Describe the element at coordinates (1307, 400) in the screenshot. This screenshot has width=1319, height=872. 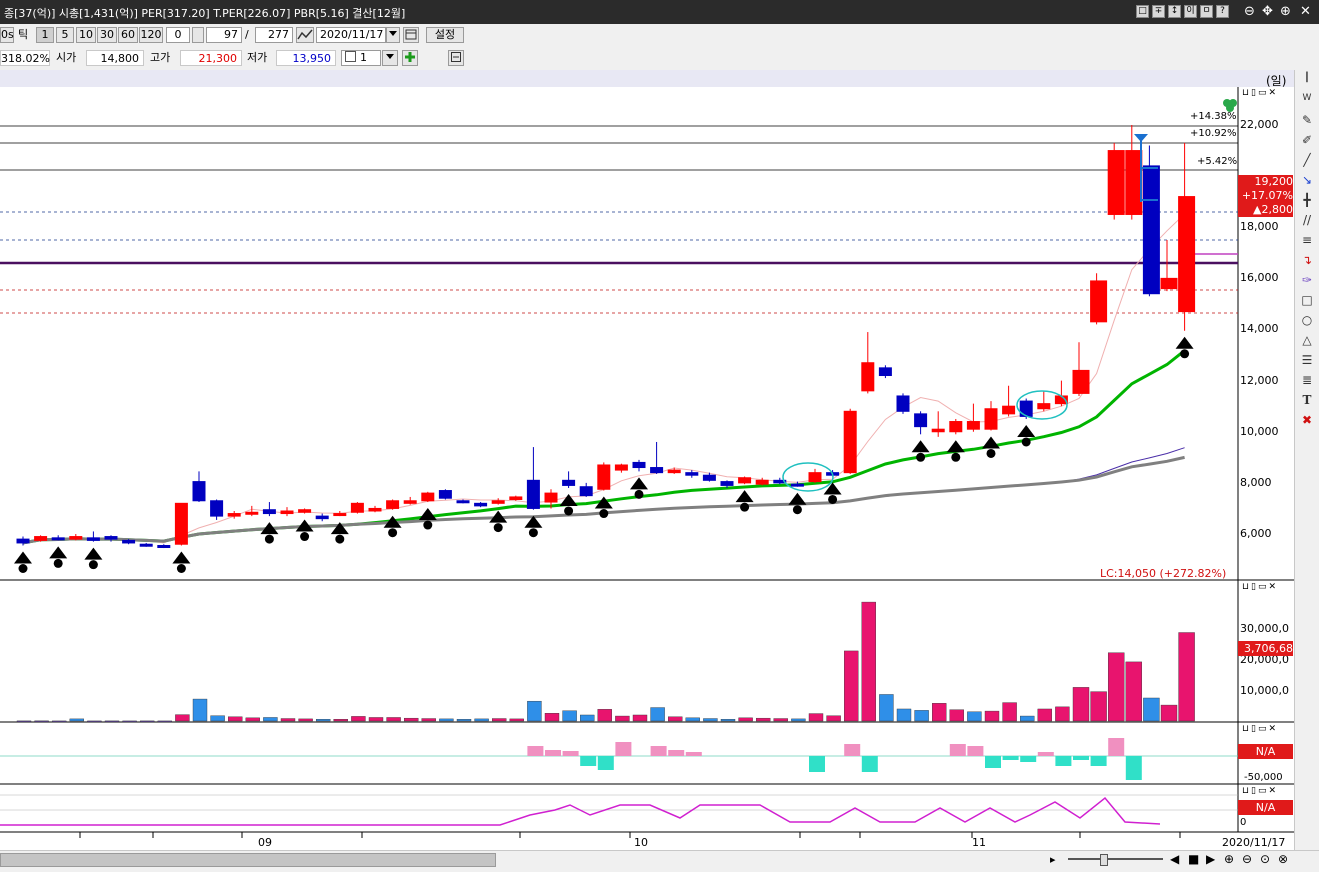
I see `text-tool-icon: T` at that location.